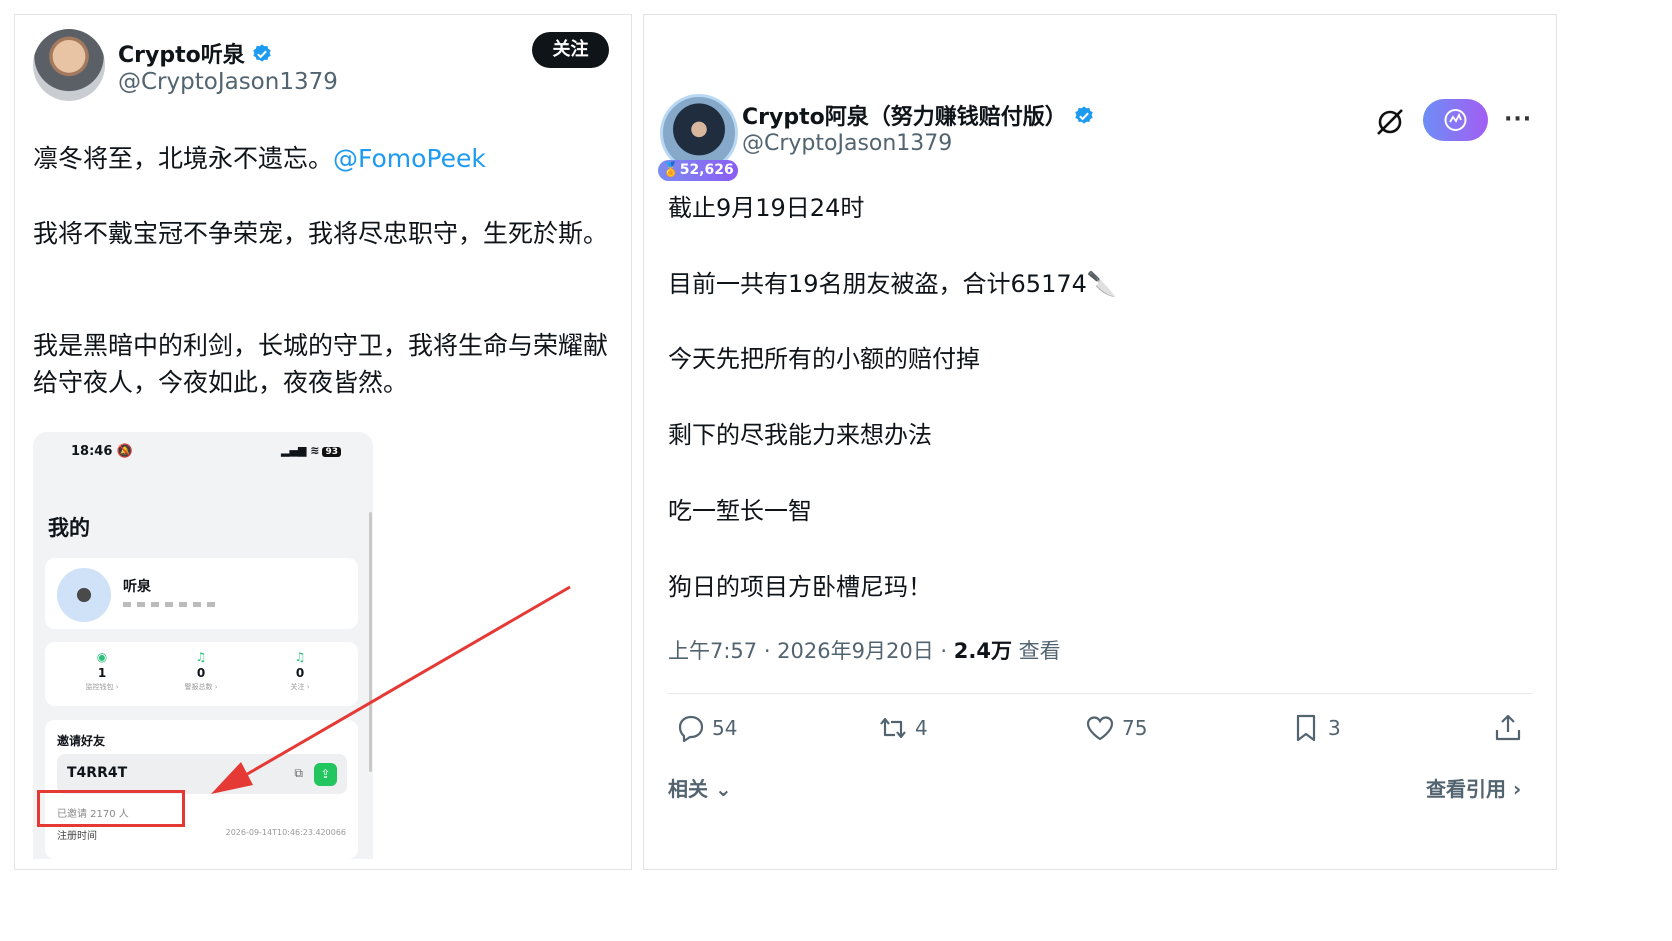 Image resolution: width=1672 pixels, height=941 pixels. I want to click on tweet-meta: 上午7:57 · 2026年9月20日 · 2.4万 查看, so click(864, 650).